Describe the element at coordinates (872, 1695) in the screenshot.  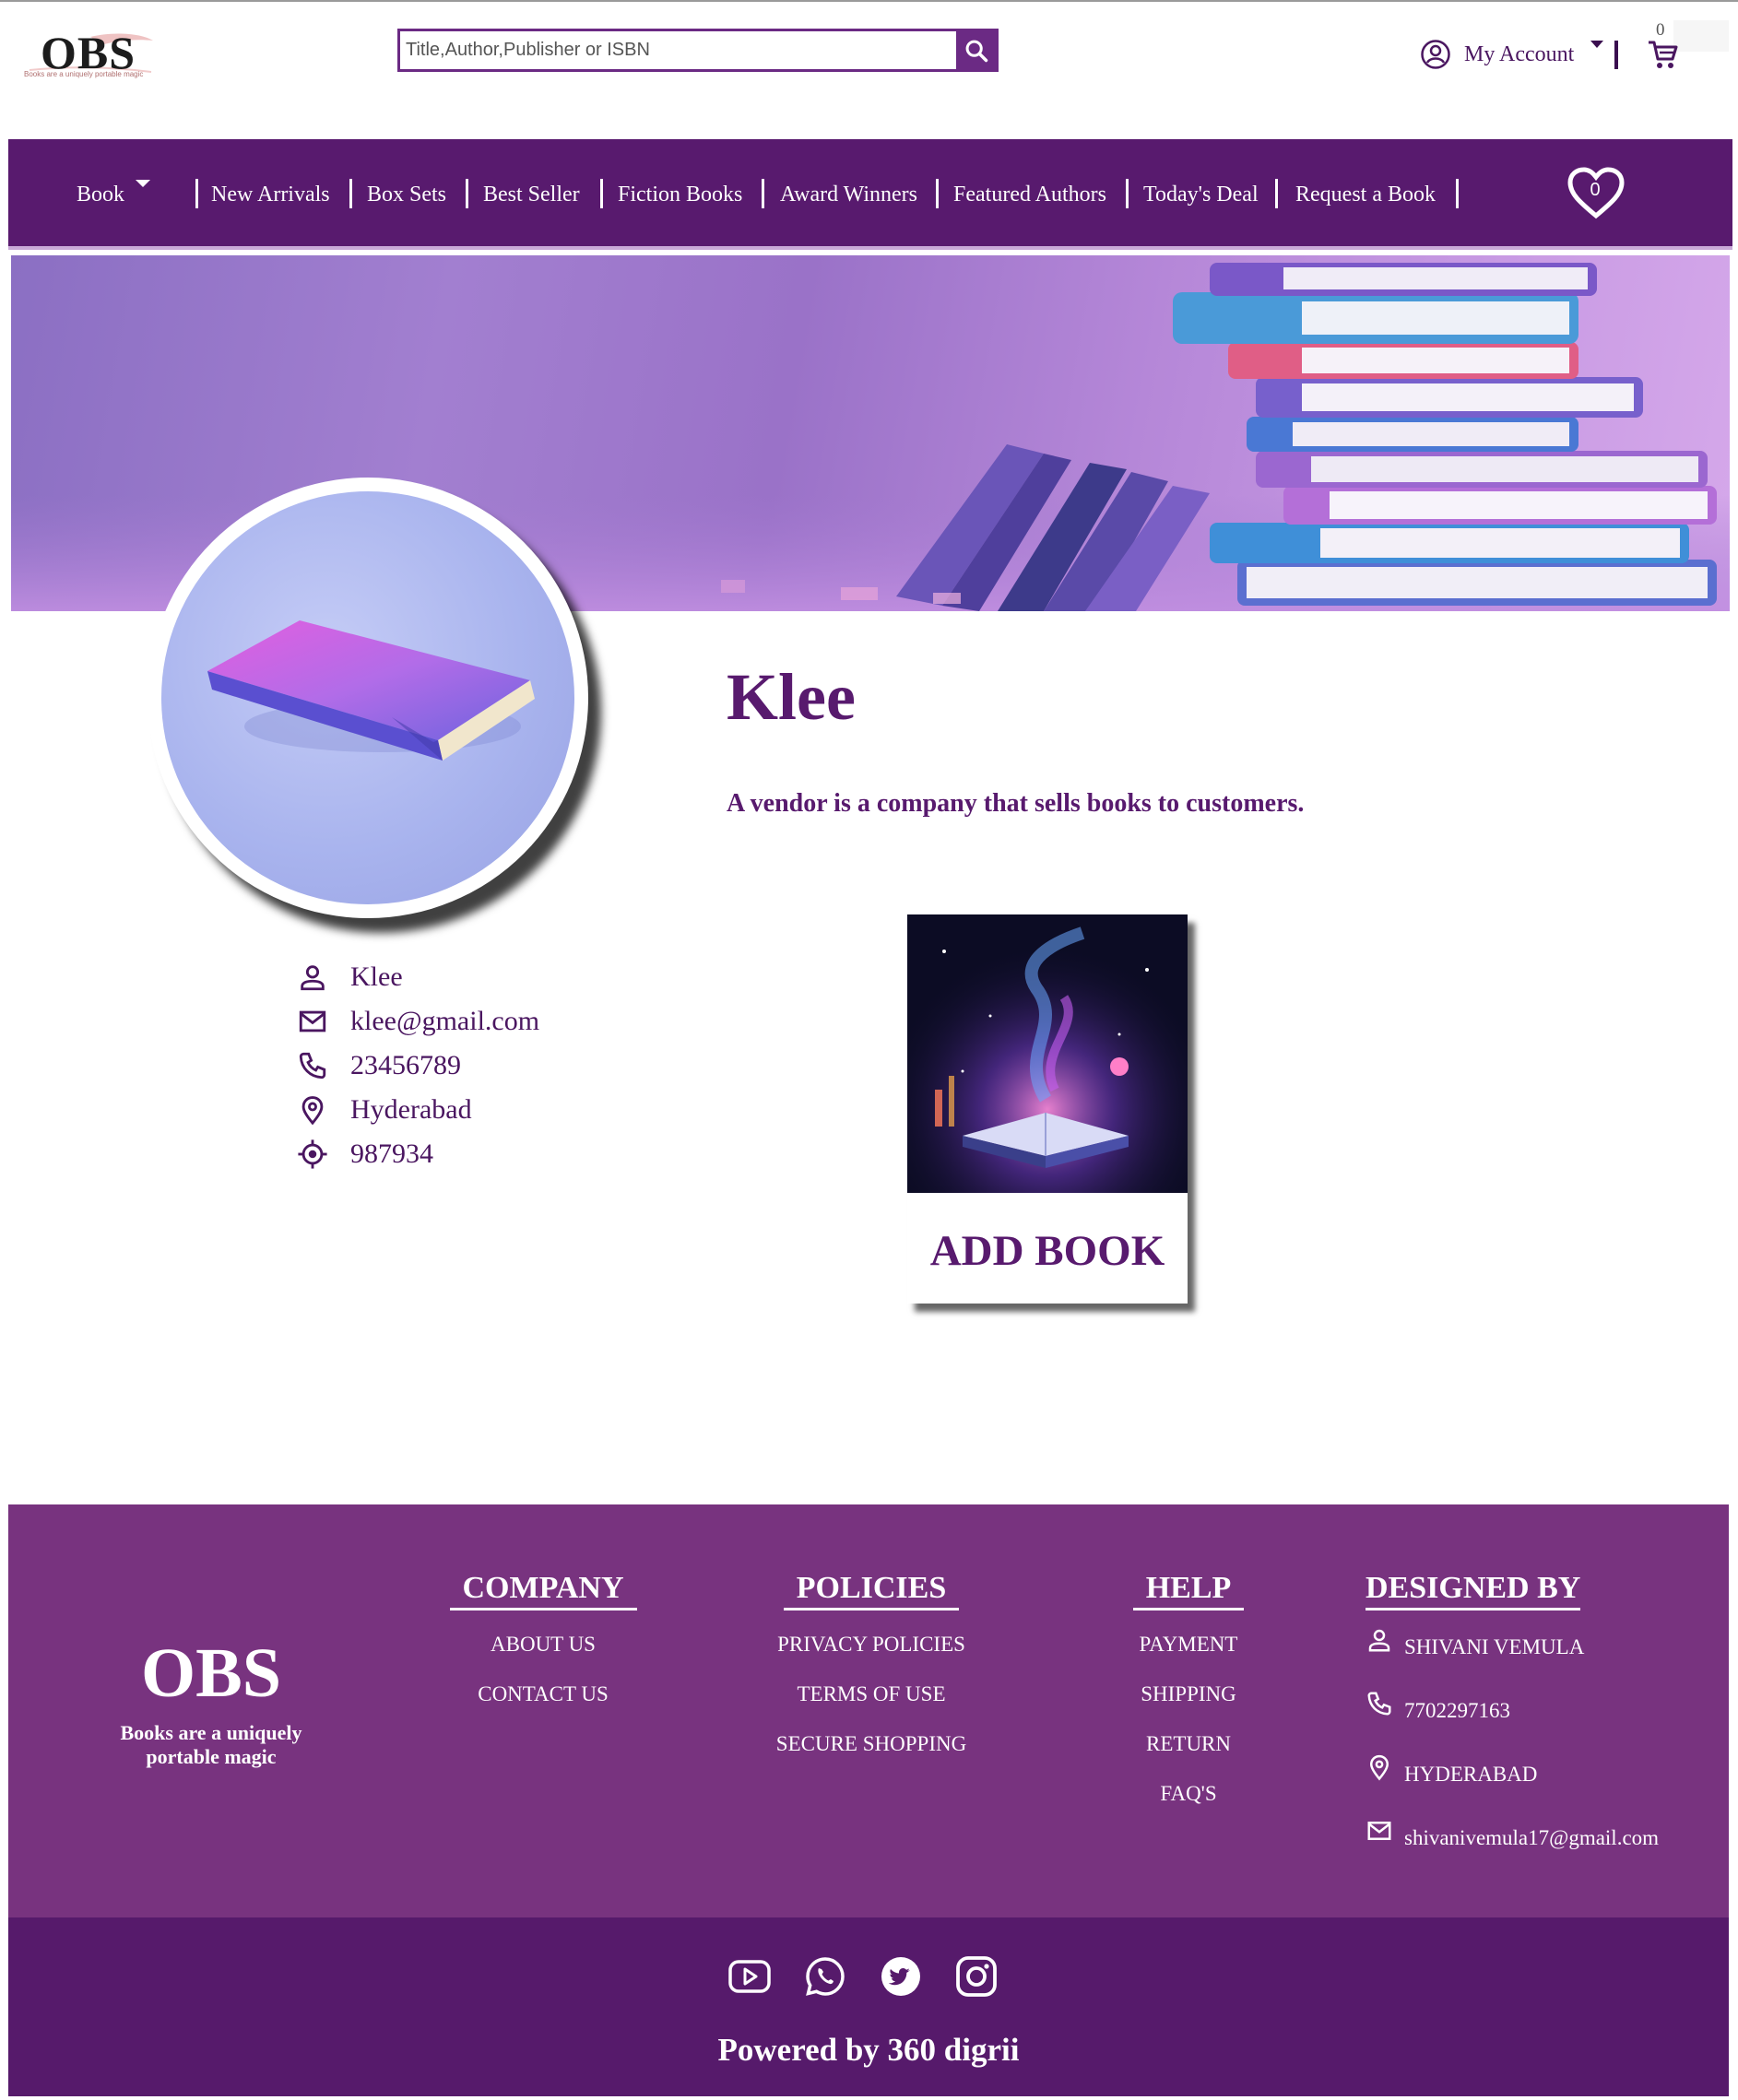
I see `footer-link-terms-of-use: TERMS OF USE` at that location.